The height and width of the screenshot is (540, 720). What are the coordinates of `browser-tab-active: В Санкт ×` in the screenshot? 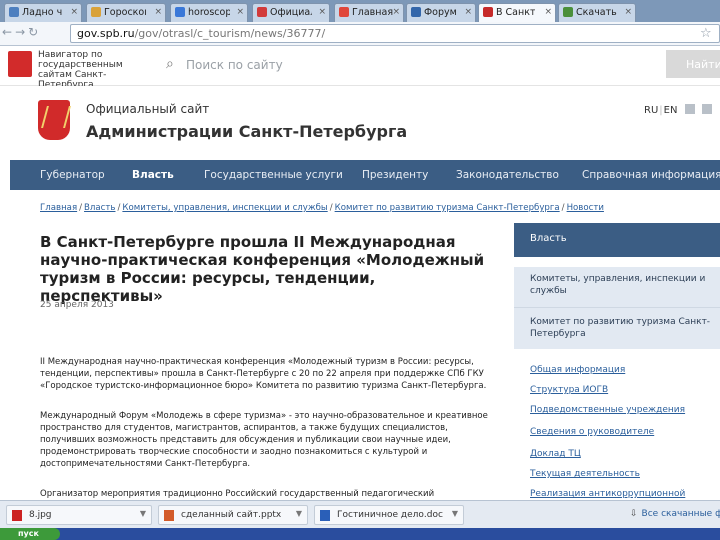 It's located at (517, 12).